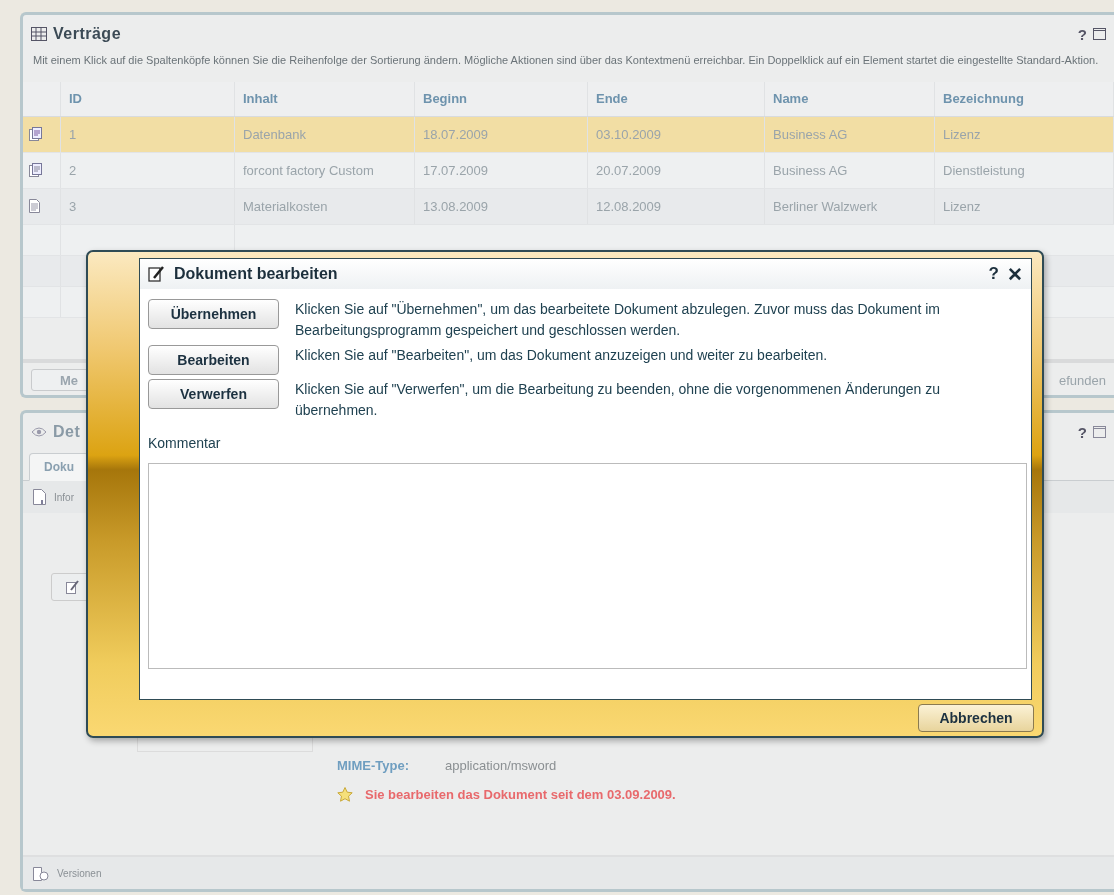 This screenshot has height=895, width=1114. I want to click on table-row: 3 Materialkosten 13.08.2009 12.08.2009 Berliner Walzwerk Lizenz, so click(568, 206).